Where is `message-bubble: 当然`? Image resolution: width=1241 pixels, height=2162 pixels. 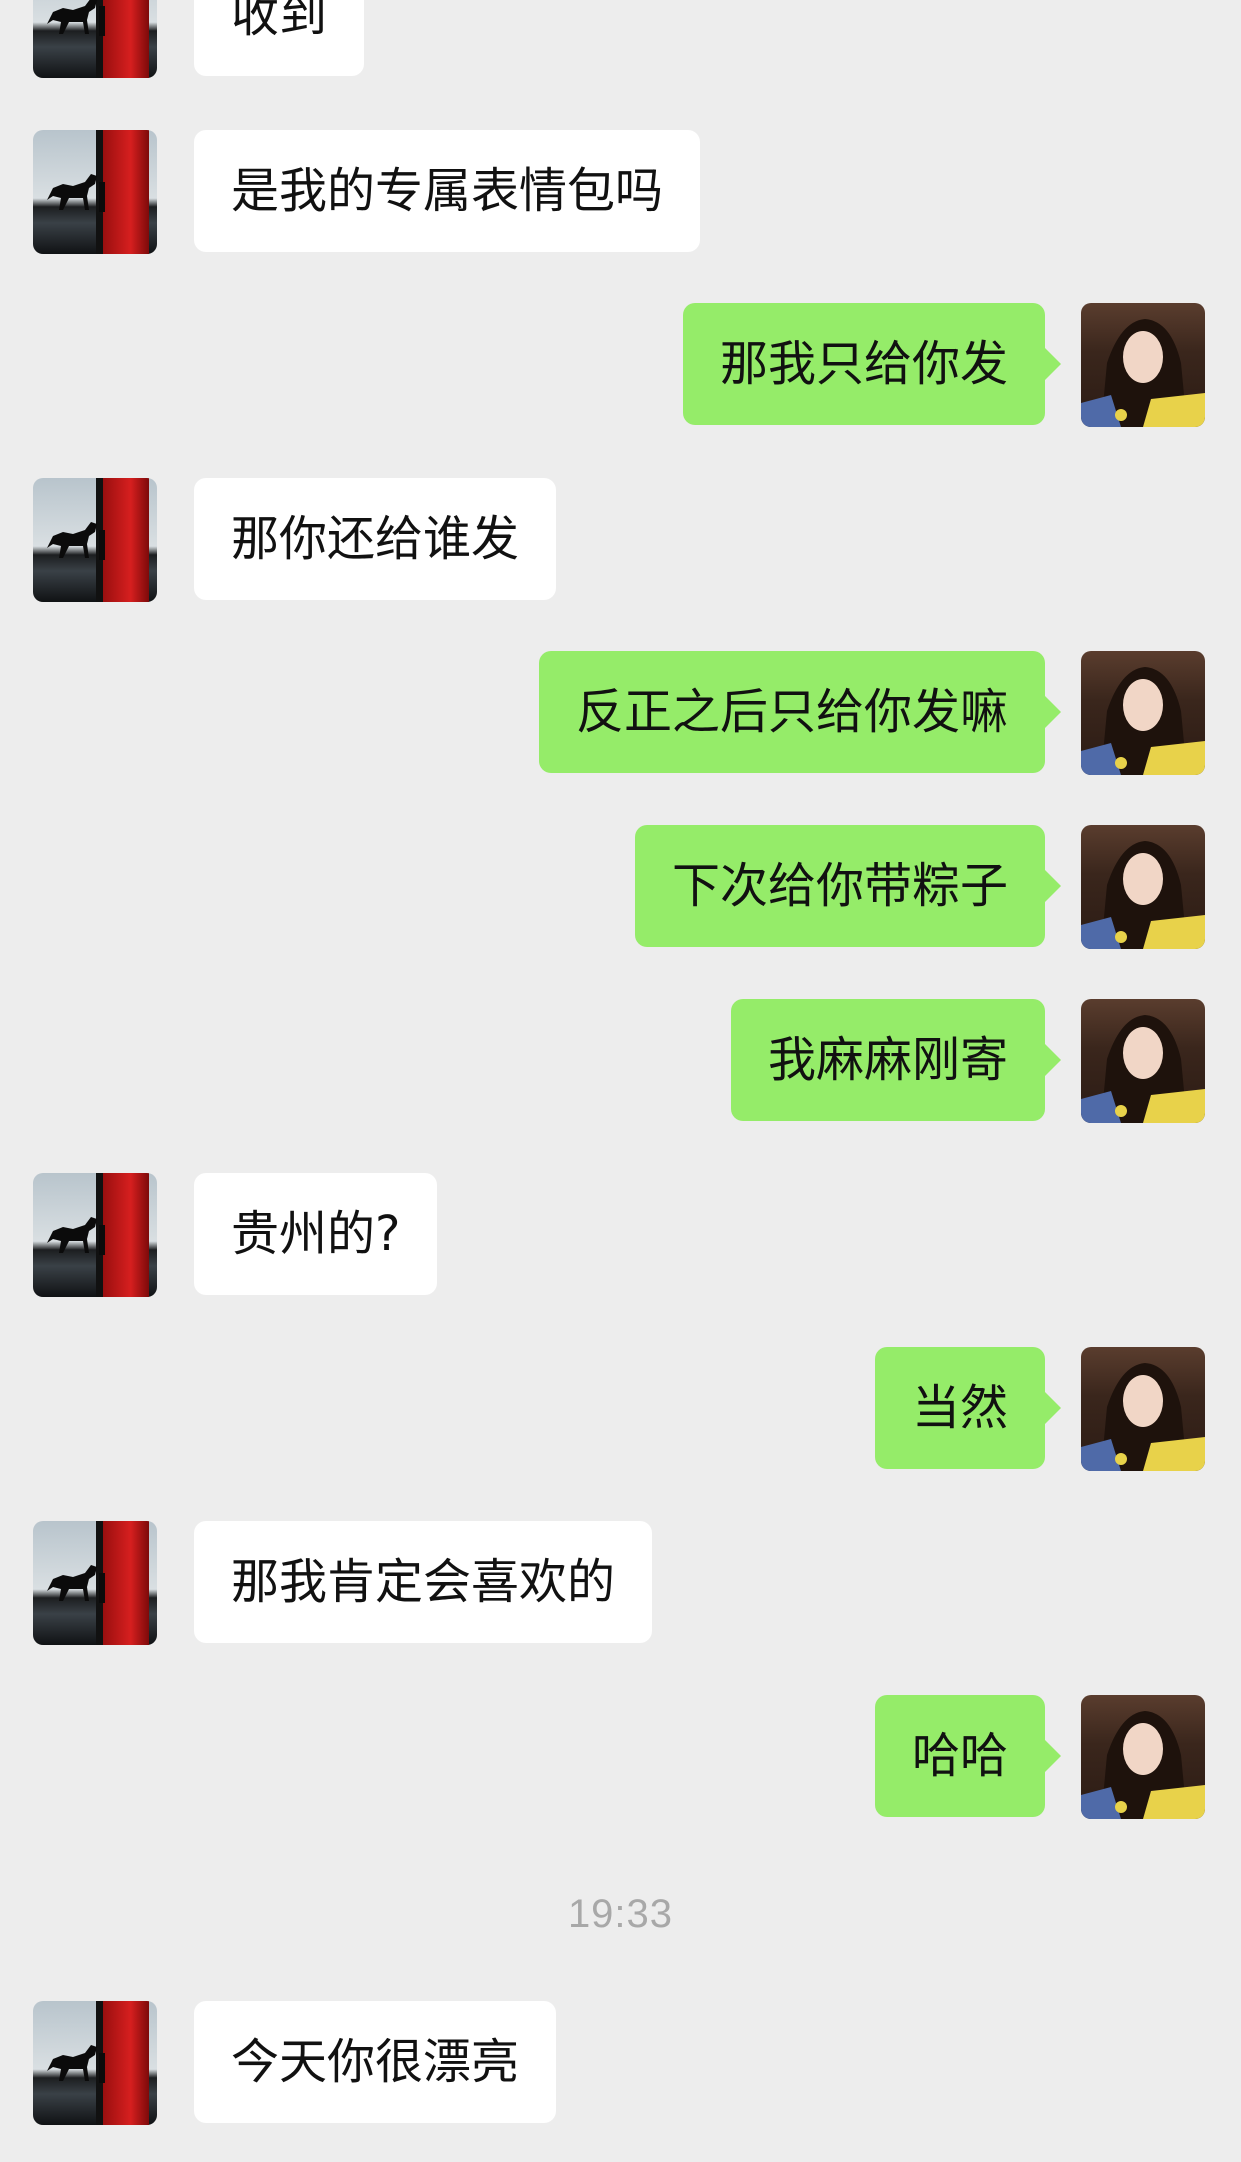 message-bubble: 当然 is located at coordinates (968, 1408).